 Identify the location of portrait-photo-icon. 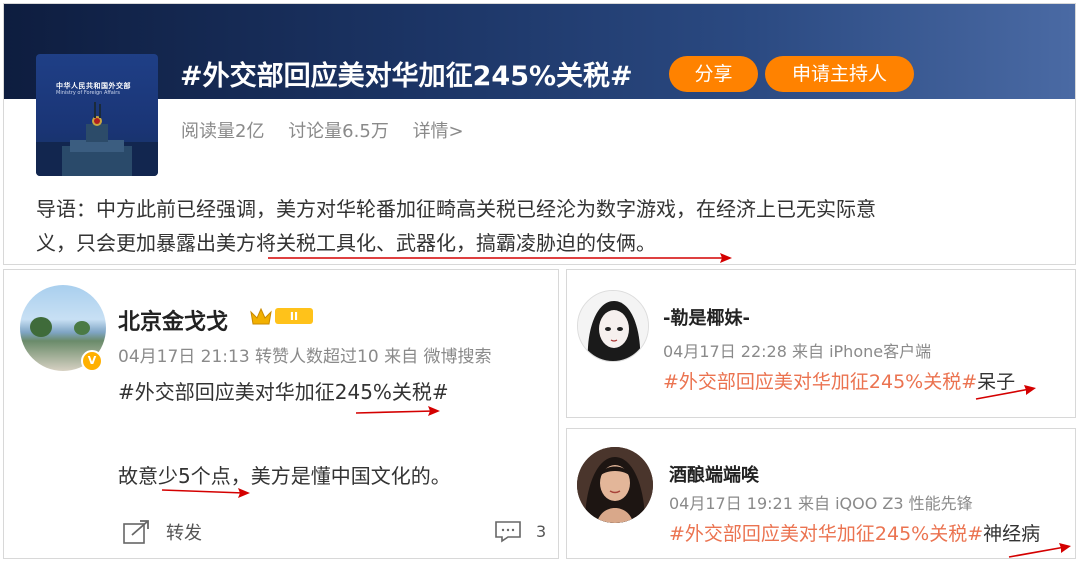
(615, 485).